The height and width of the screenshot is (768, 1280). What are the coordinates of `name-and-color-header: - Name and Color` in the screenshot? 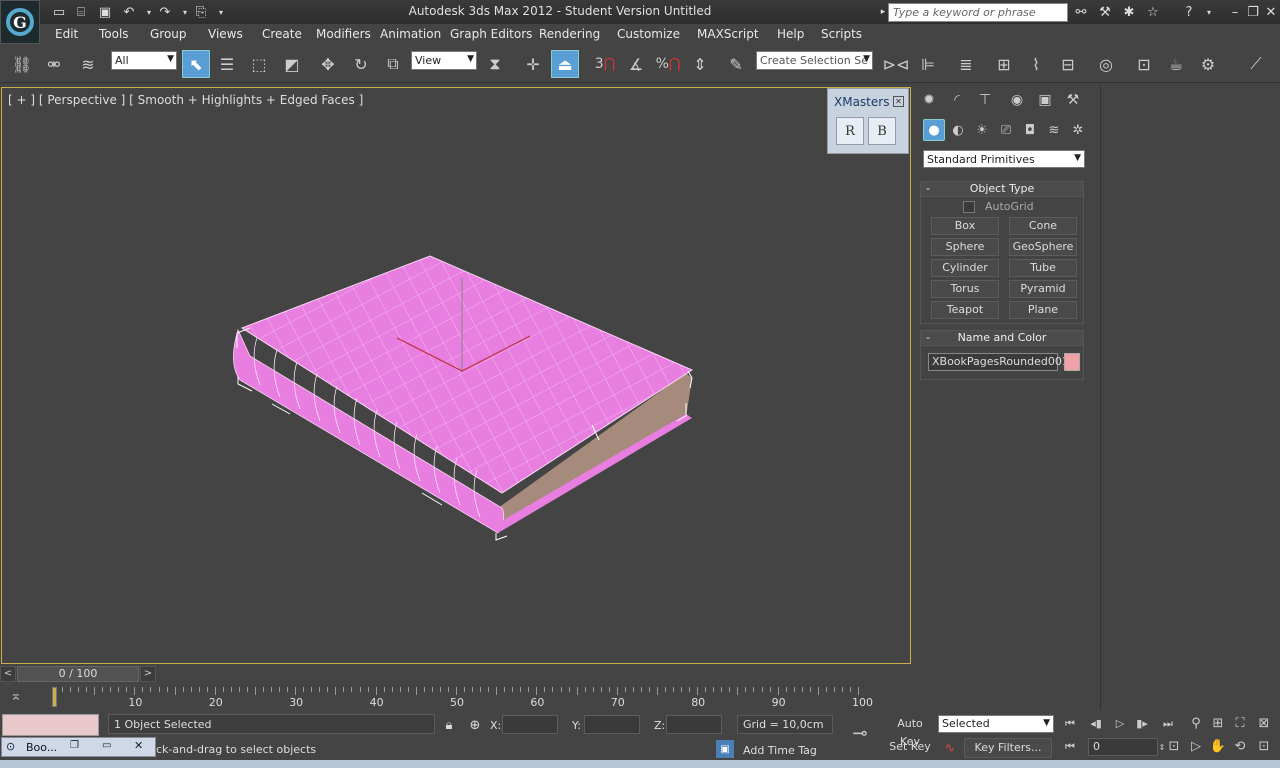 It's located at (1002, 338).